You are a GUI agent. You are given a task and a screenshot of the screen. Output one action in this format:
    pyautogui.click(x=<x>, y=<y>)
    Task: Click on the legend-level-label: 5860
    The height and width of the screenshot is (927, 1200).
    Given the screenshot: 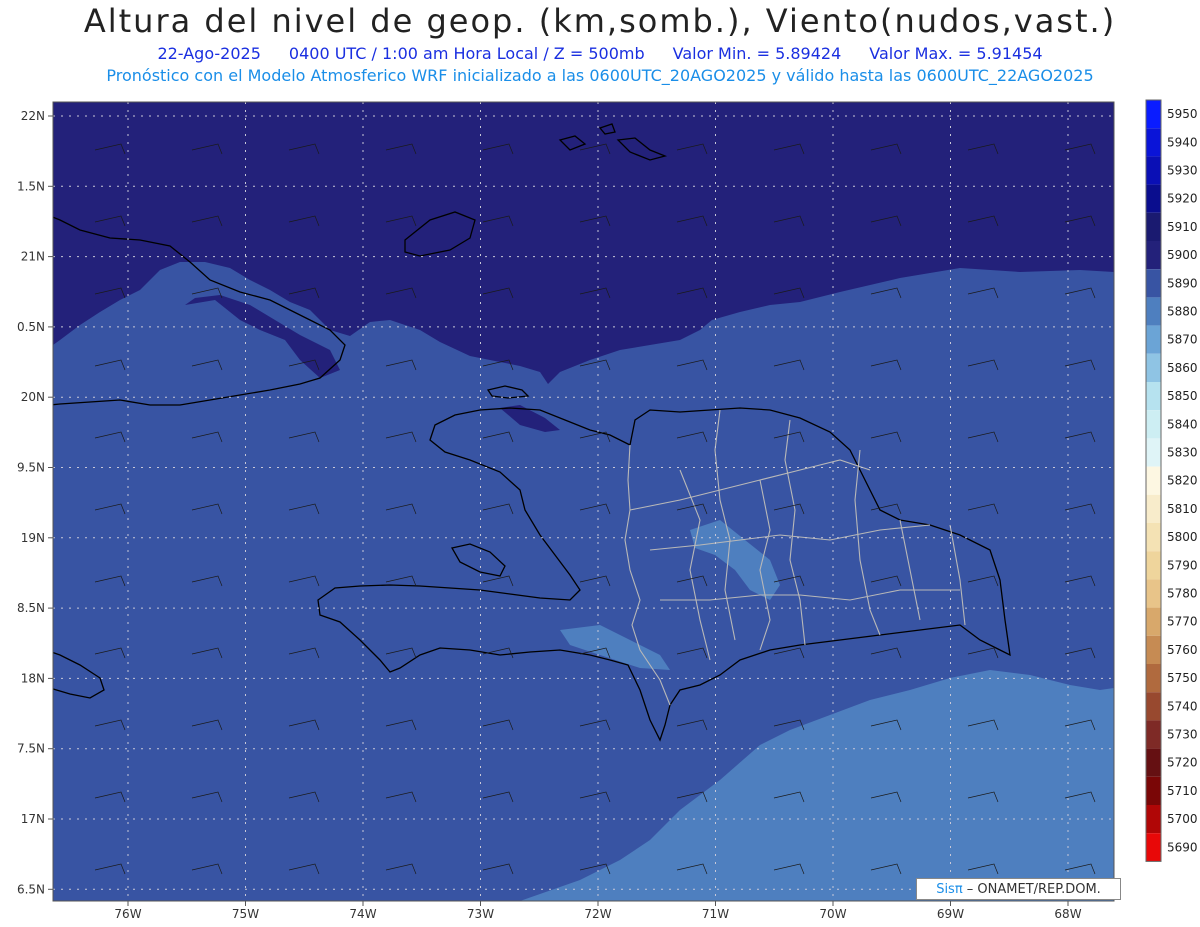 What is the action you would take?
    pyautogui.click(x=1182, y=368)
    